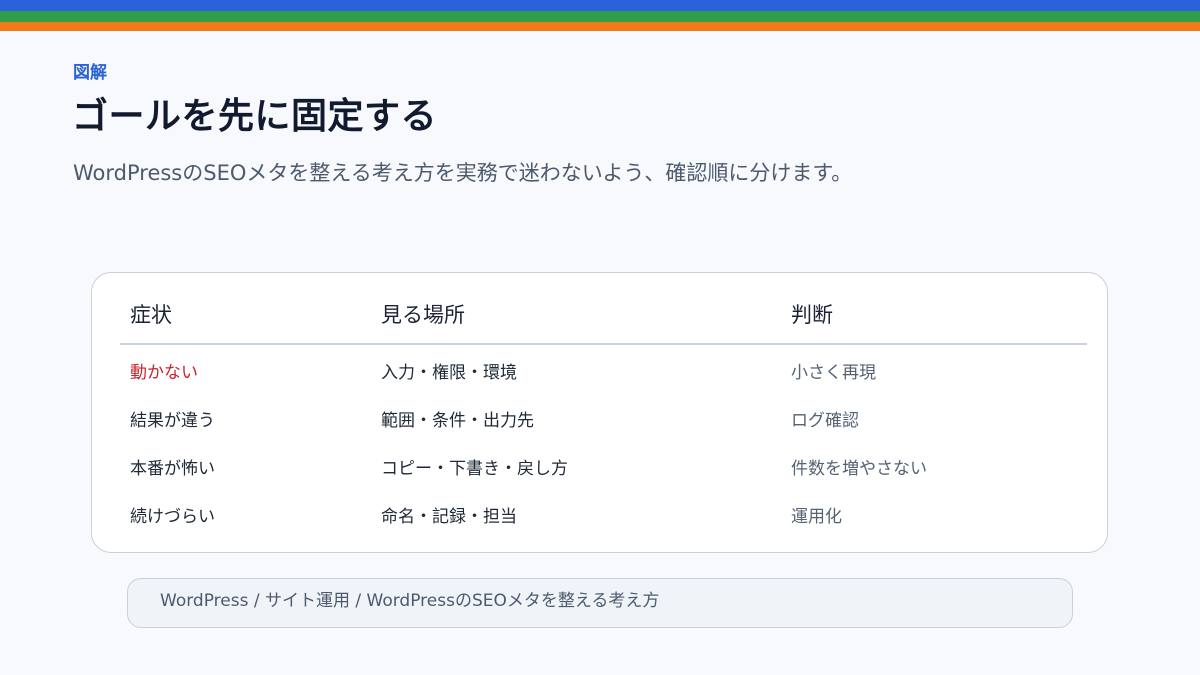 This screenshot has width=1200, height=675. I want to click on page-title: ゴールを先に固定する, so click(255, 116).